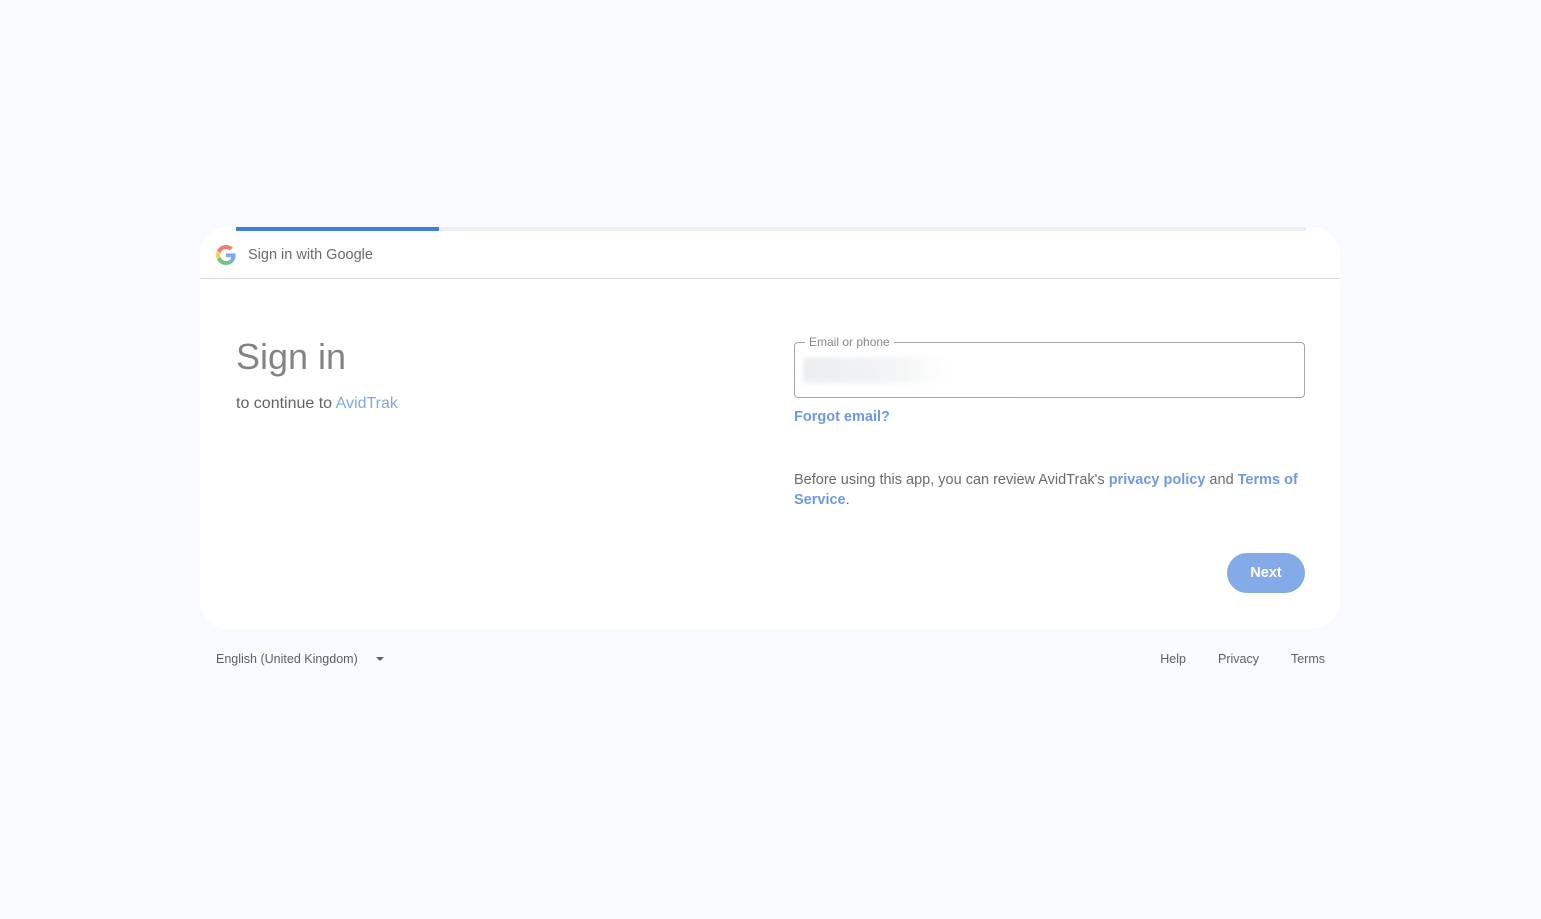 The width and height of the screenshot is (1541, 919). Describe the element at coordinates (1050, 371) in the screenshot. I see `email-input` at that location.